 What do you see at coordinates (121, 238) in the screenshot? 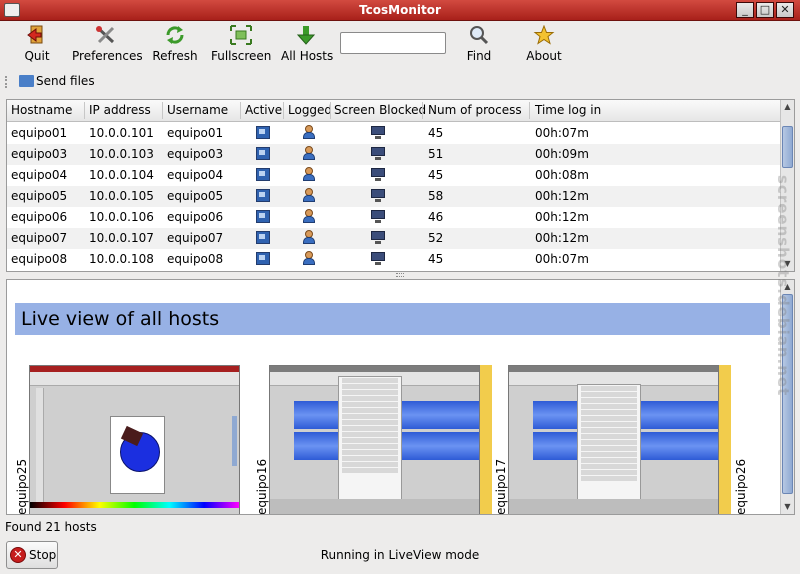
I see `ip-cell: 10.0.0.107` at bounding box center [121, 238].